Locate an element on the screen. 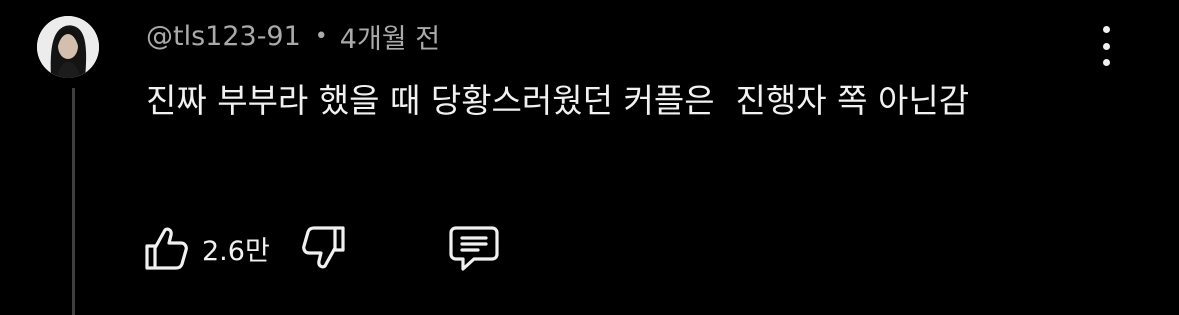  avatar is located at coordinates (68, 47).